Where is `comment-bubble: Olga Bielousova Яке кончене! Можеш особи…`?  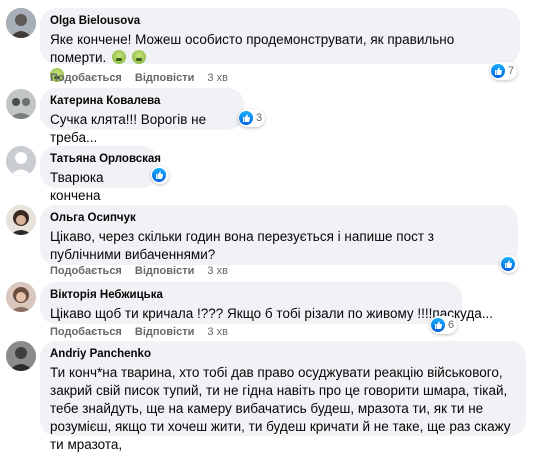 comment-bubble: Olga Bielousova Яке кончене! Можеш особи… is located at coordinates (280, 45).